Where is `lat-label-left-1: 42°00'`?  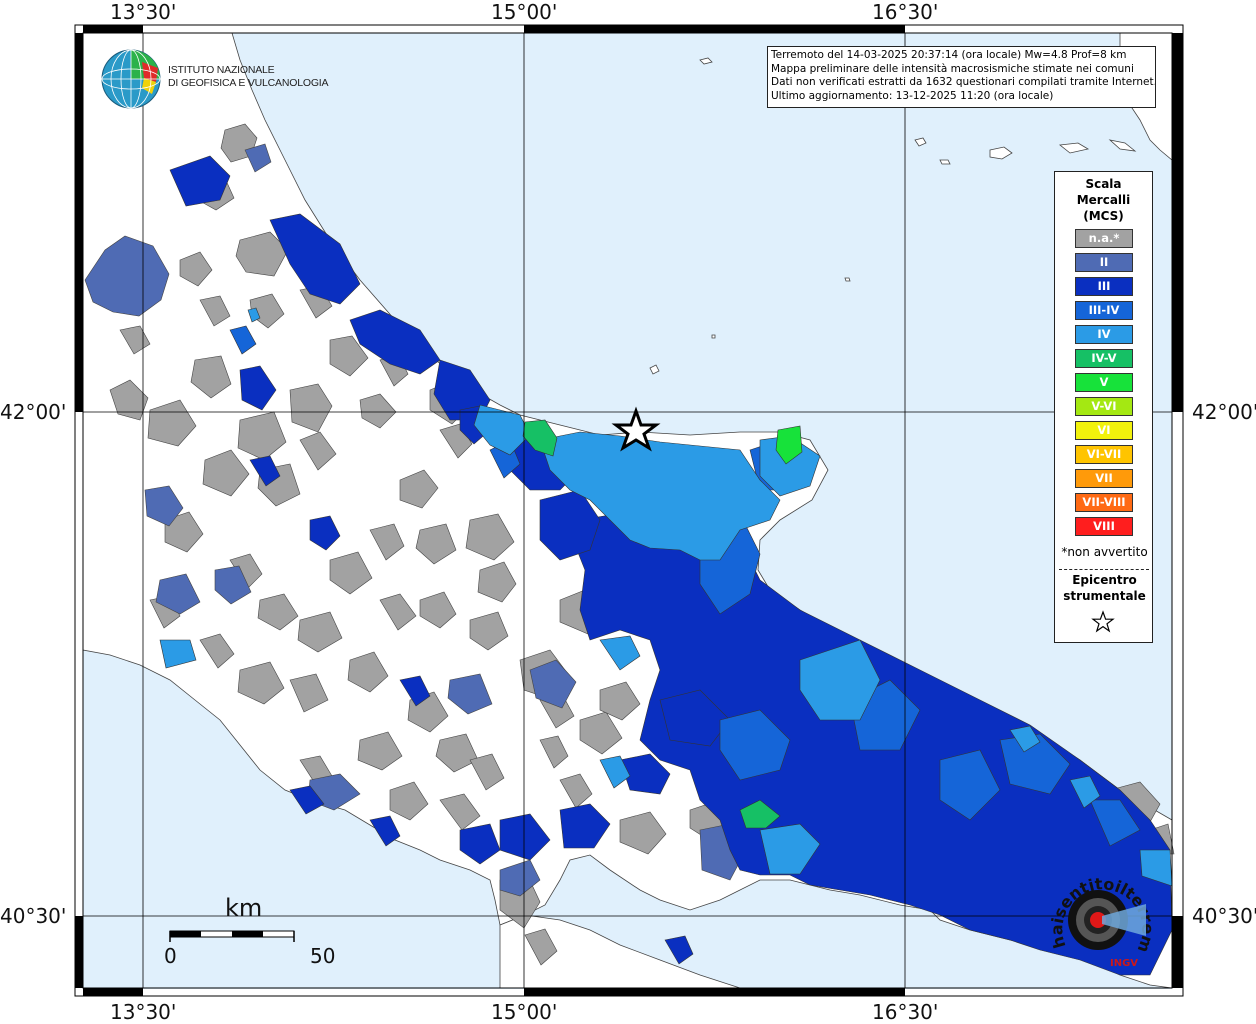
lat-label-left-1: 42°00' is located at coordinates (33, 412).